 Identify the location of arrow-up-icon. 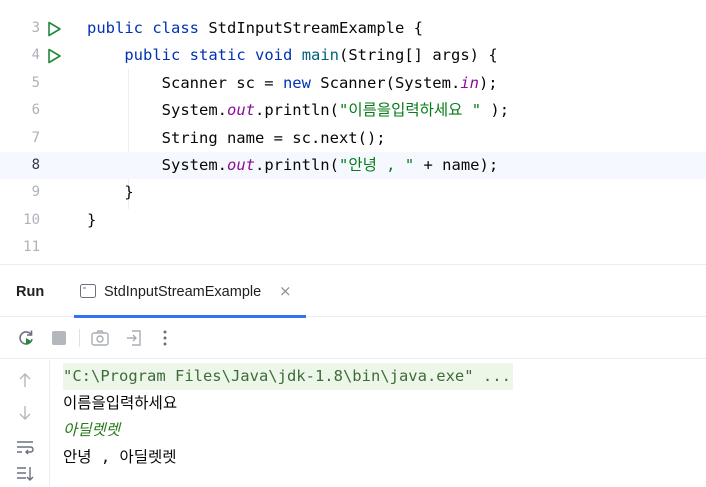
(25, 380).